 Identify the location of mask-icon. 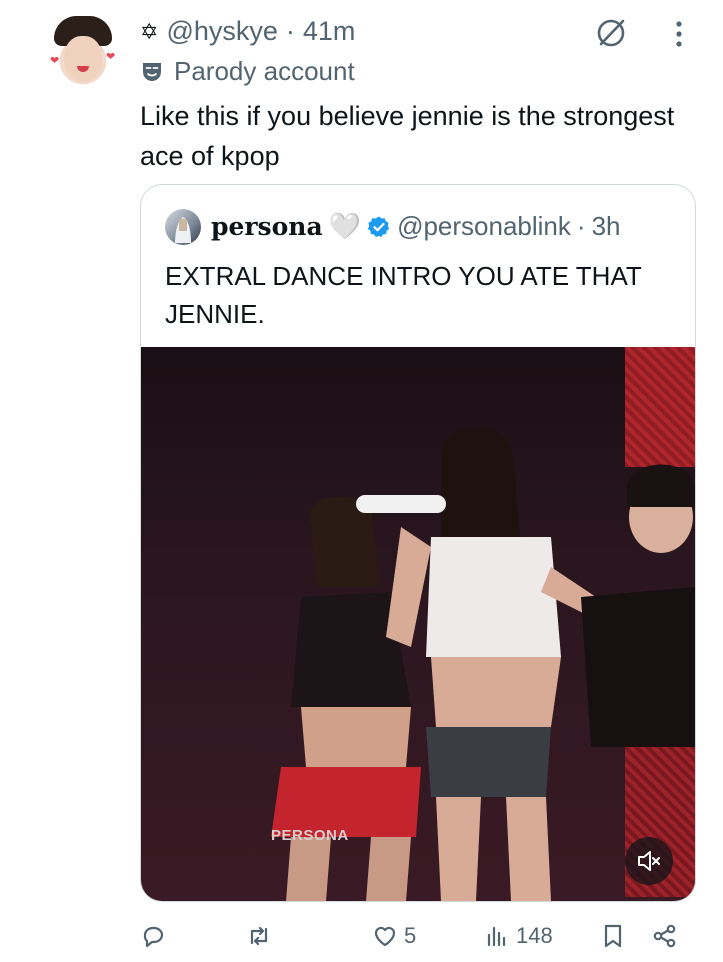
(152, 71).